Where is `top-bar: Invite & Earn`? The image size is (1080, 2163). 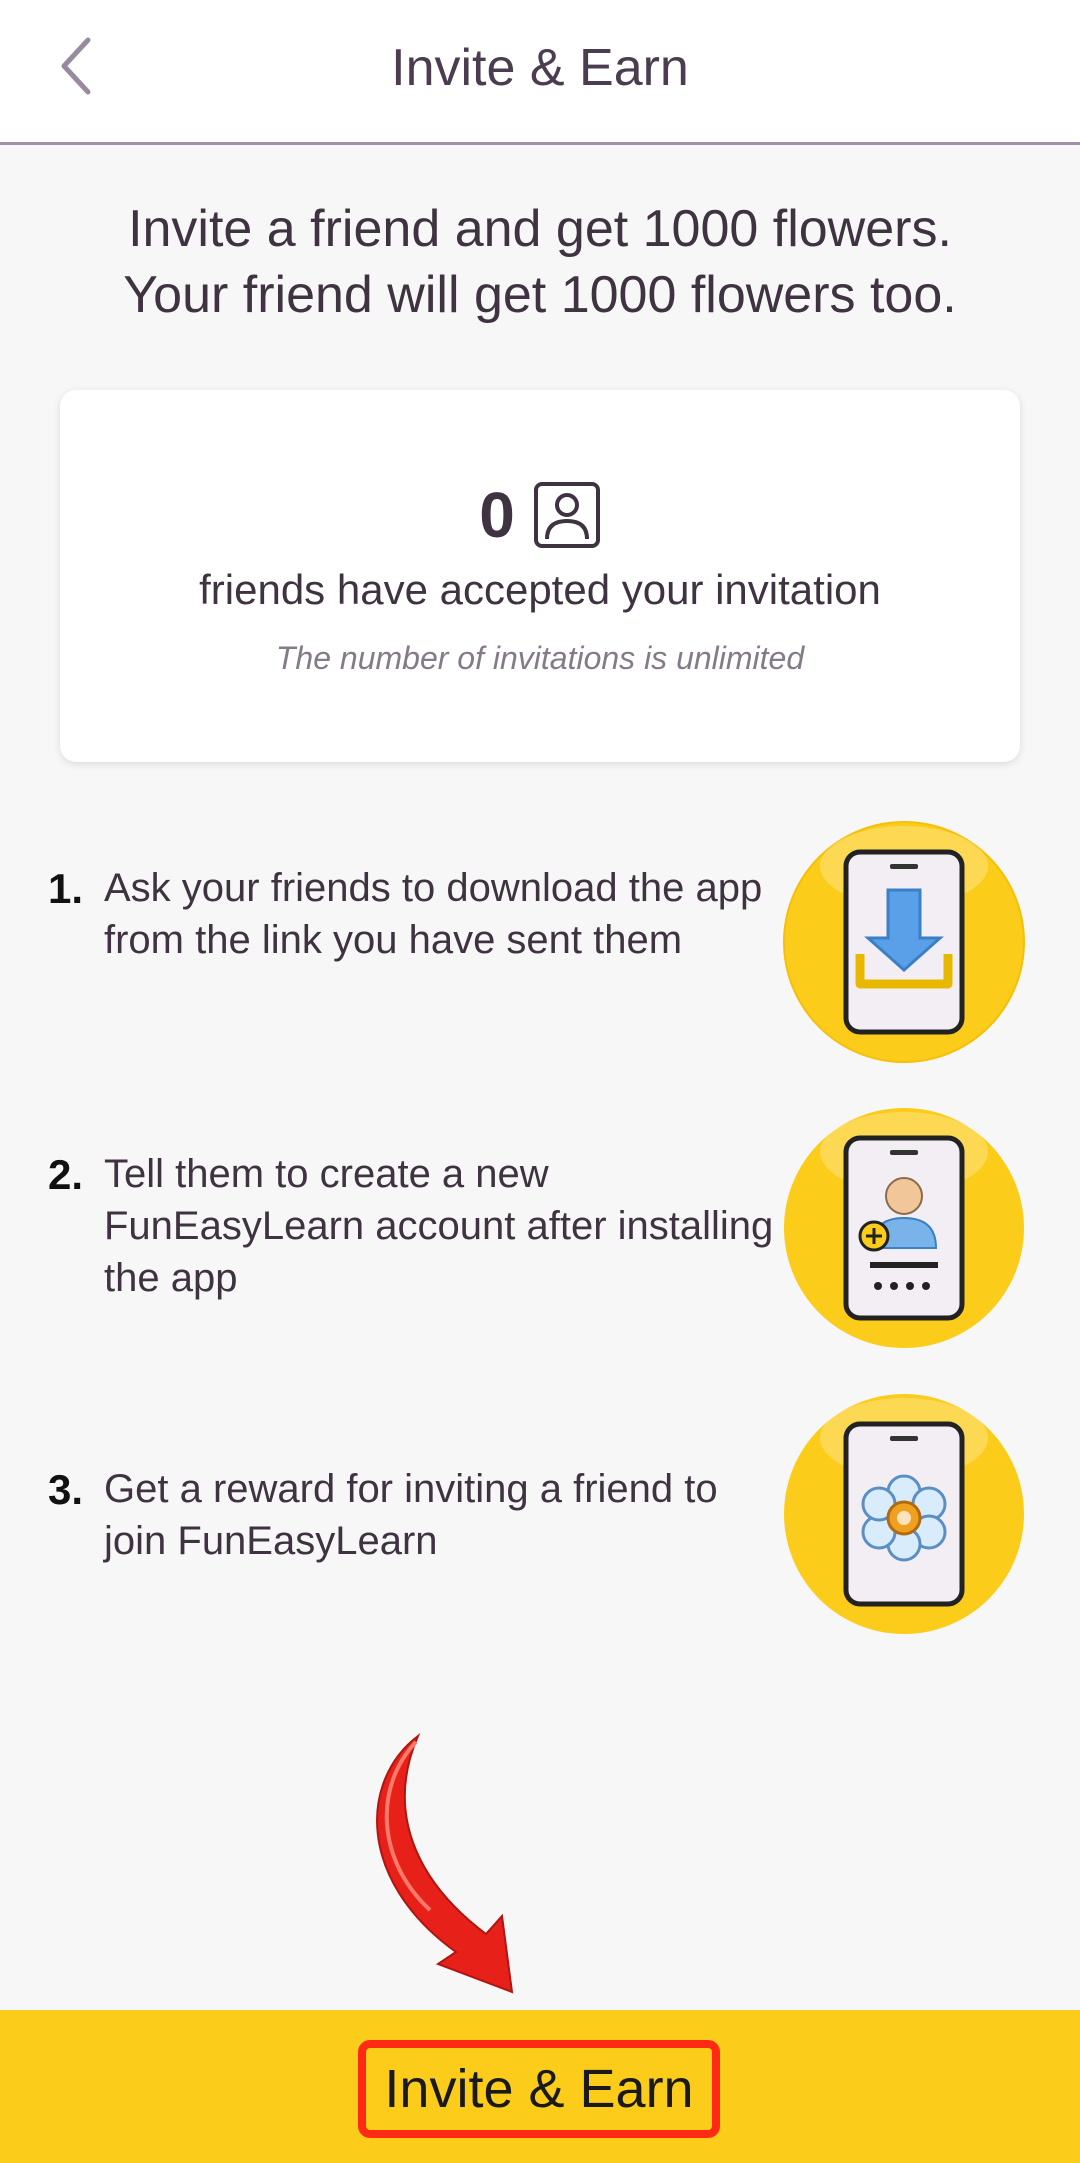
top-bar: Invite & Earn is located at coordinates (540, 72).